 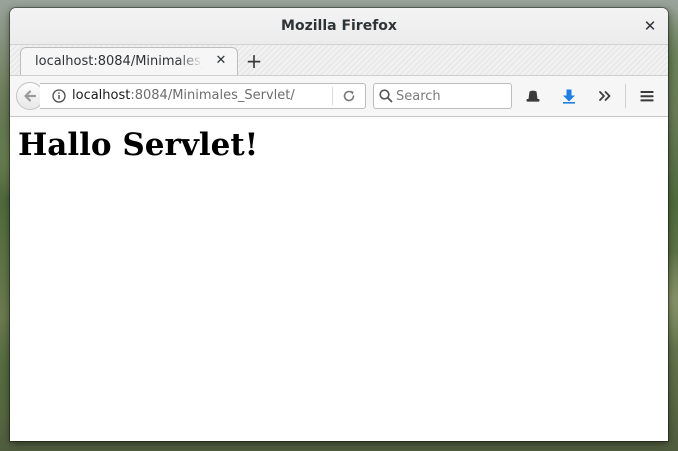 I want to click on site-info-icon, so click(x=59, y=96).